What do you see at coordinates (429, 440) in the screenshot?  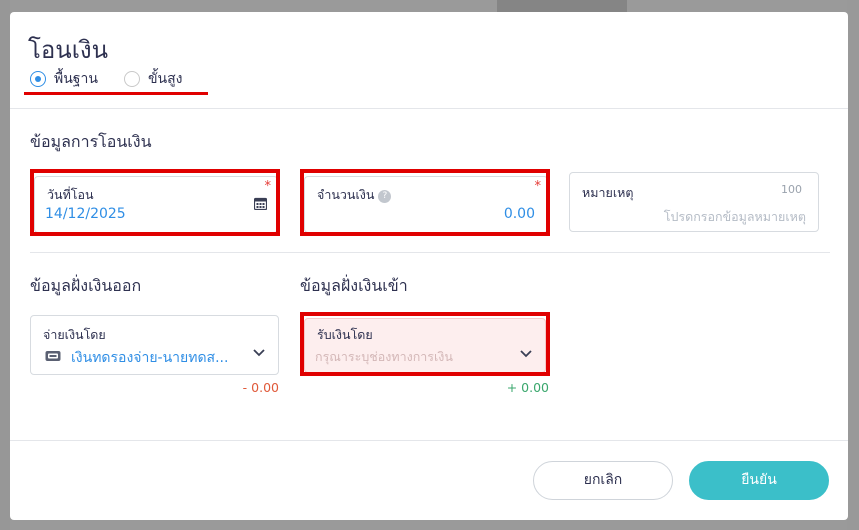 I see `footer-divider` at bounding box center [429, 440].